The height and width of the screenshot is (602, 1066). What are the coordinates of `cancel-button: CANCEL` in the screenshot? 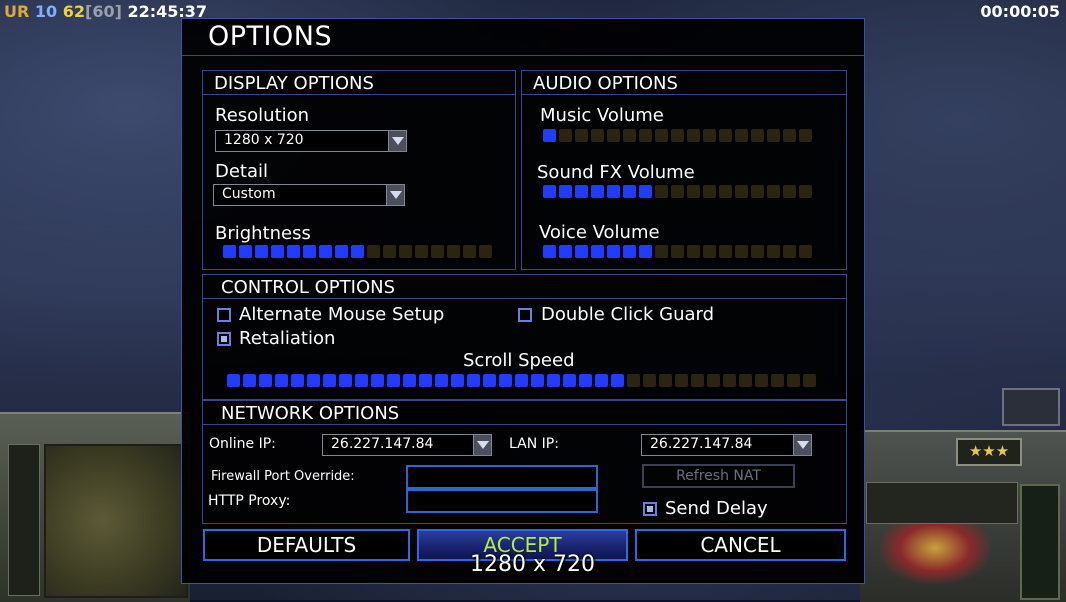 It's located at (740, 545).